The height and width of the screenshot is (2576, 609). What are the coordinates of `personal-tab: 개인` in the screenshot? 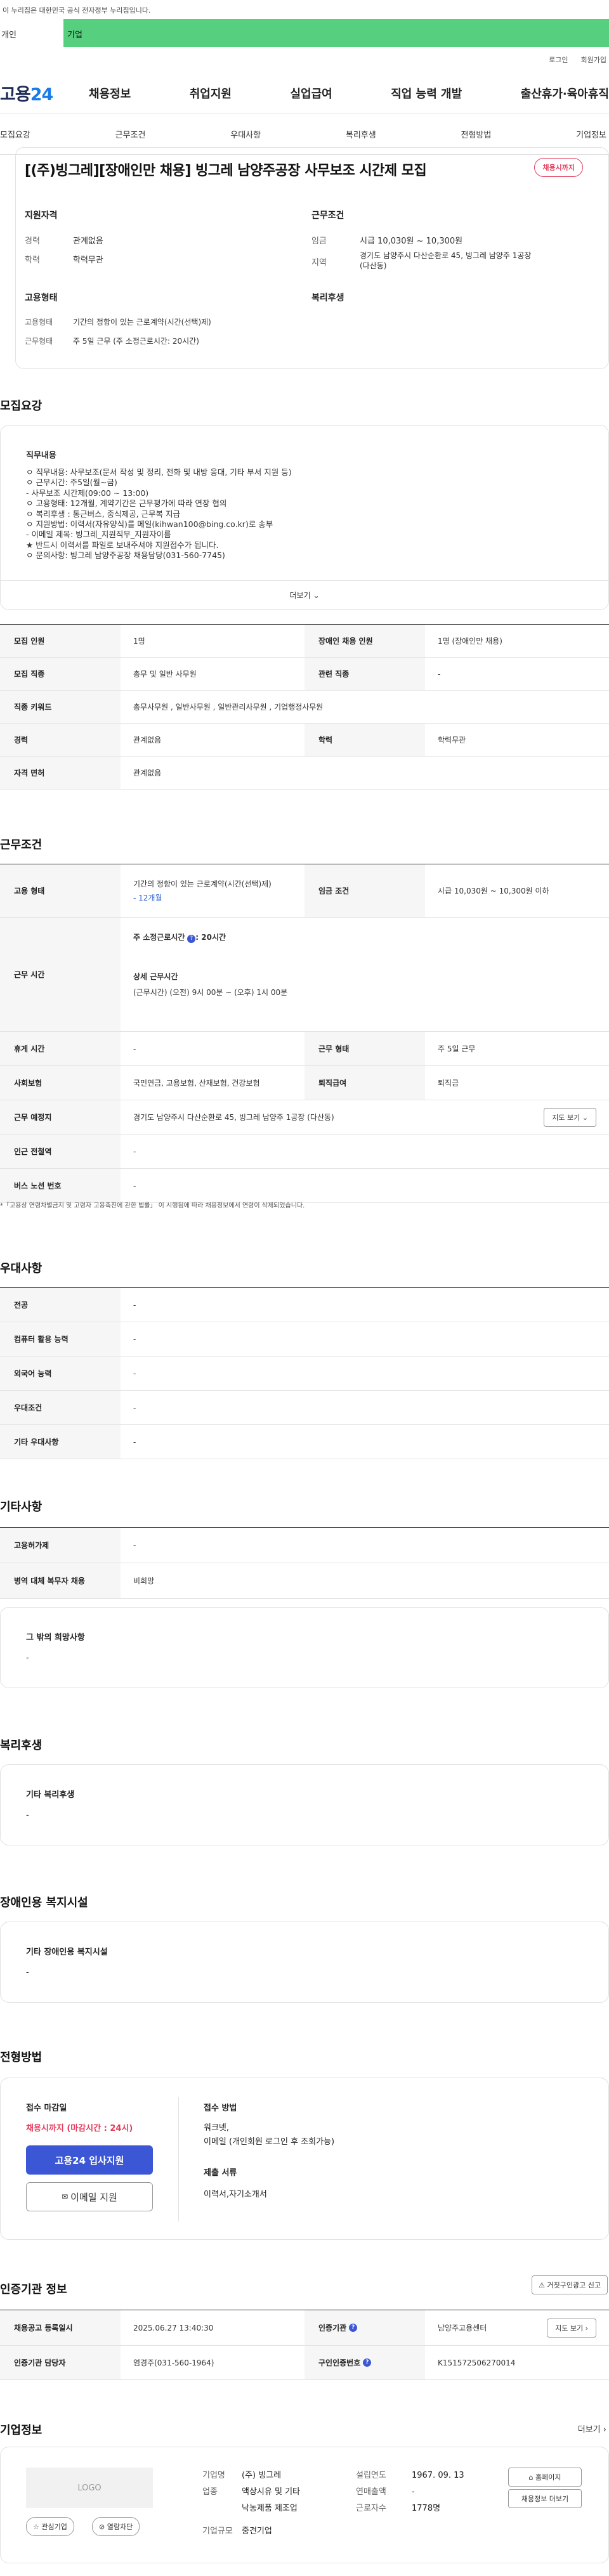 It's located at (31, 33).